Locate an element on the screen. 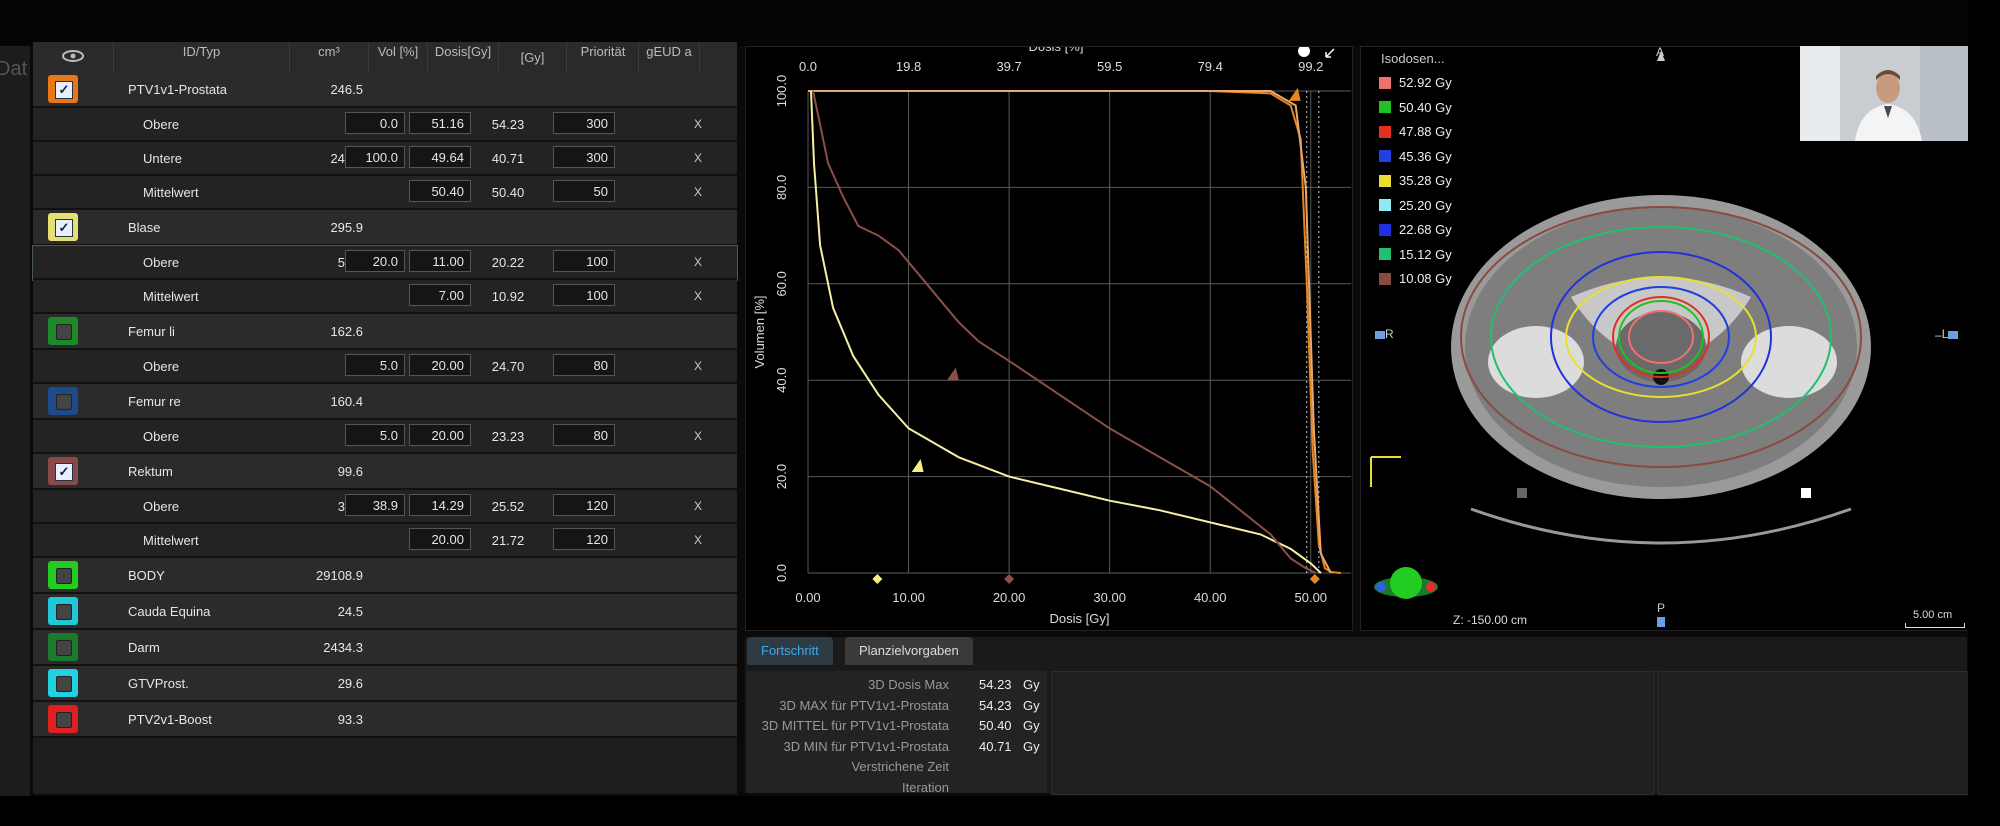 The width and height of the screenshot is (2000, 826). structure-row: ✓ PTV1v1-Prostata 246.5 is located at coordinates (385, 90).